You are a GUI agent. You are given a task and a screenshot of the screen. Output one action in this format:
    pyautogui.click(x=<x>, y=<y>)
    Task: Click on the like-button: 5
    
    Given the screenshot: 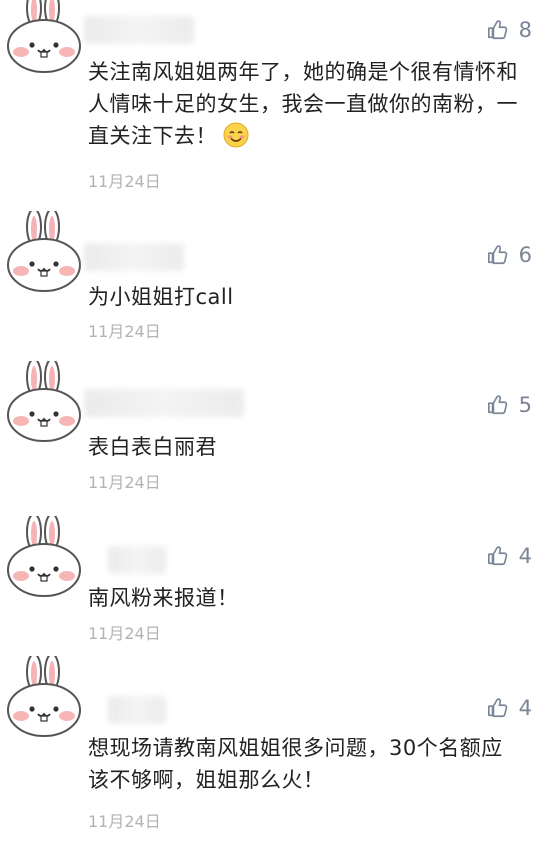 What is the action you would take?
    pyautogui.click(x=509, y=405)
    